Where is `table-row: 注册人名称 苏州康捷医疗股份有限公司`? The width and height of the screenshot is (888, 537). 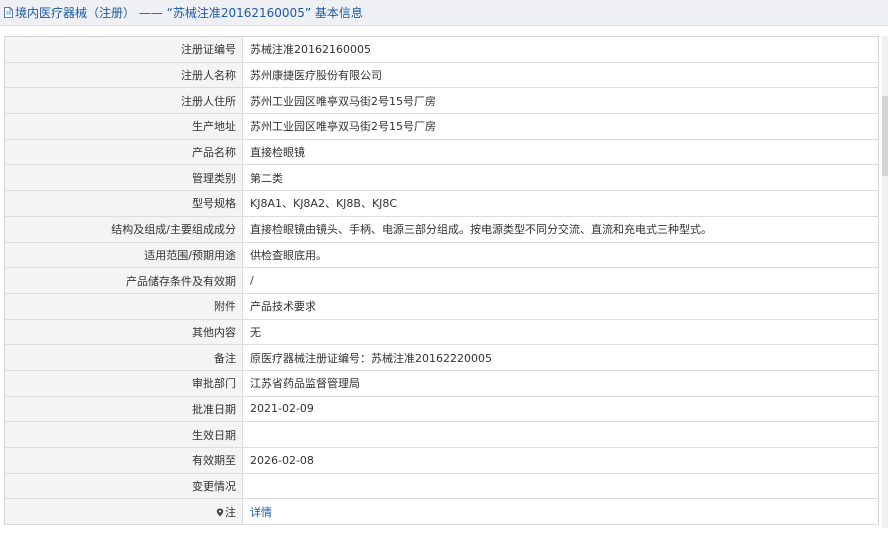
table-row: 注册人名称 苏州康捷医疗股份有限公司 is located at coordinates (441, 75).